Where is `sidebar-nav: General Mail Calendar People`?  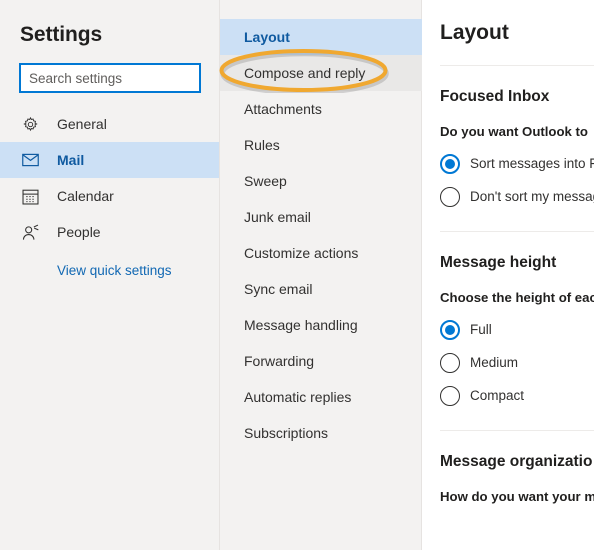 sidebar-nav: General Mail Calendar People is located at coordinates (109, 178).